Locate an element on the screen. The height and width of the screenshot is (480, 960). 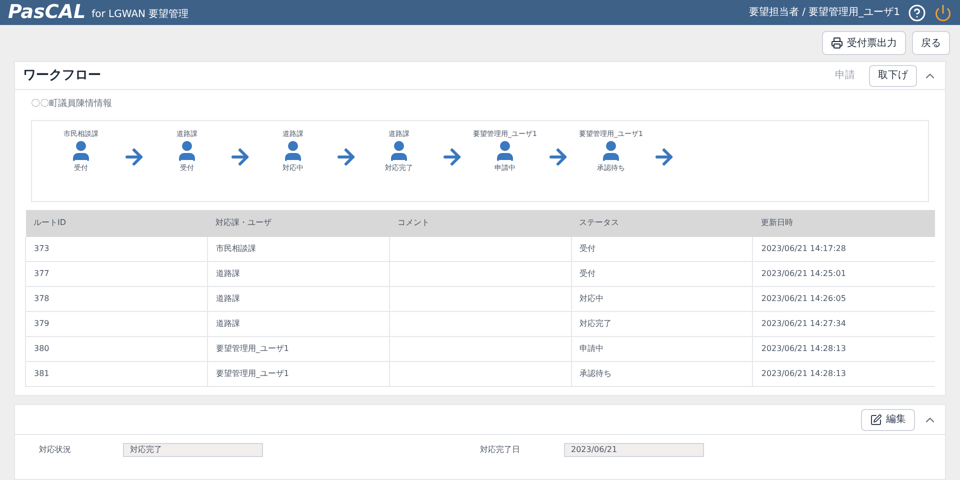
table-cell: 378 is located at coordinates (42, 298).